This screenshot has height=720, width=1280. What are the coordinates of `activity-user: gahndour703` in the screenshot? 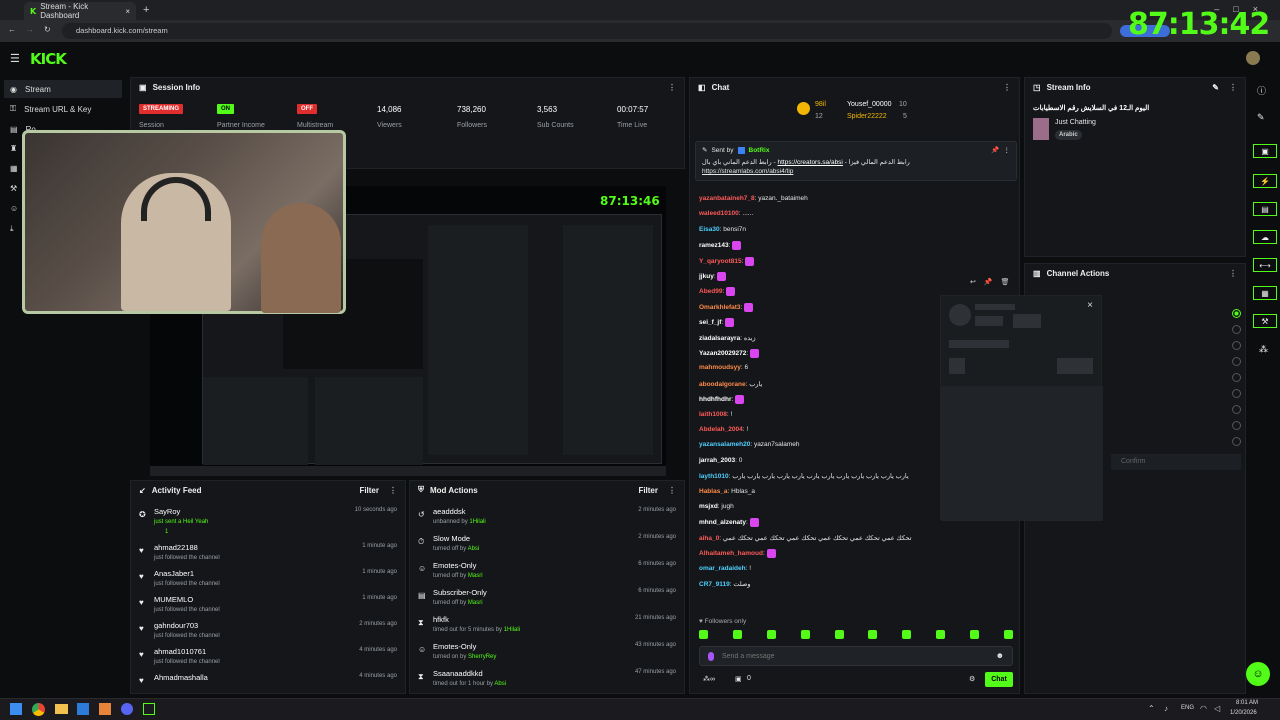 It's located at (176, 625).